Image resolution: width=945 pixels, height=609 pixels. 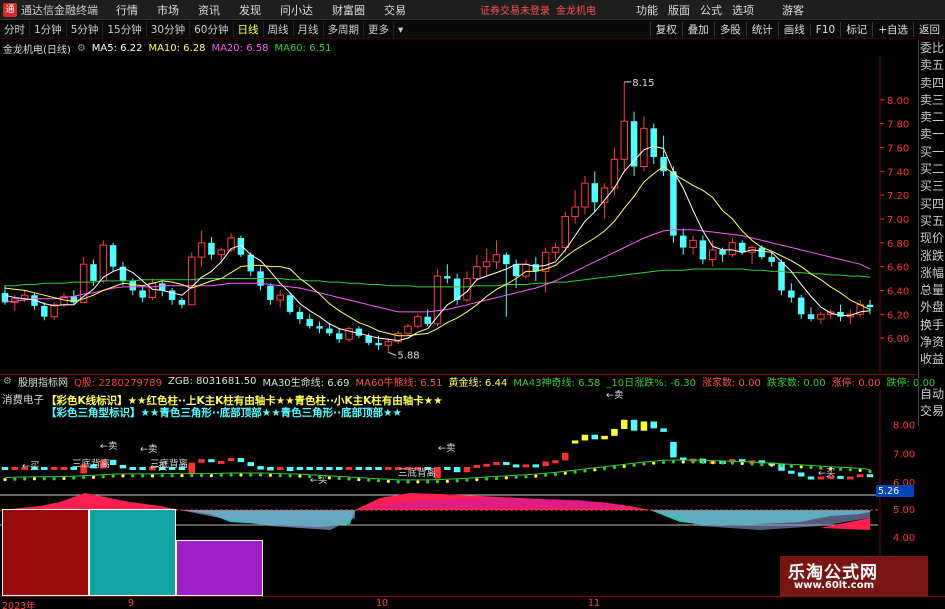 I want to click on period-intraday: 分时, so click(x=15, y=29).